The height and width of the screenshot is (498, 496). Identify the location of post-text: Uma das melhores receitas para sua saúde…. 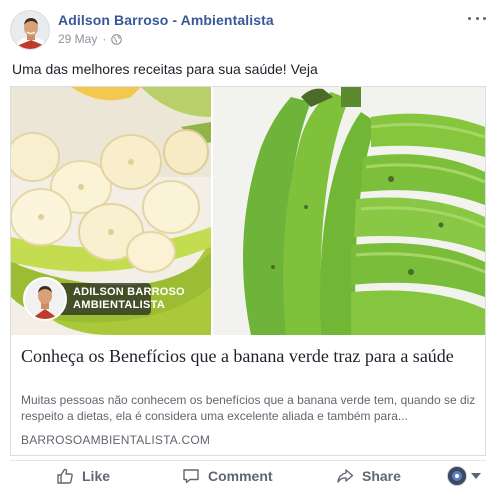
(165, 69).